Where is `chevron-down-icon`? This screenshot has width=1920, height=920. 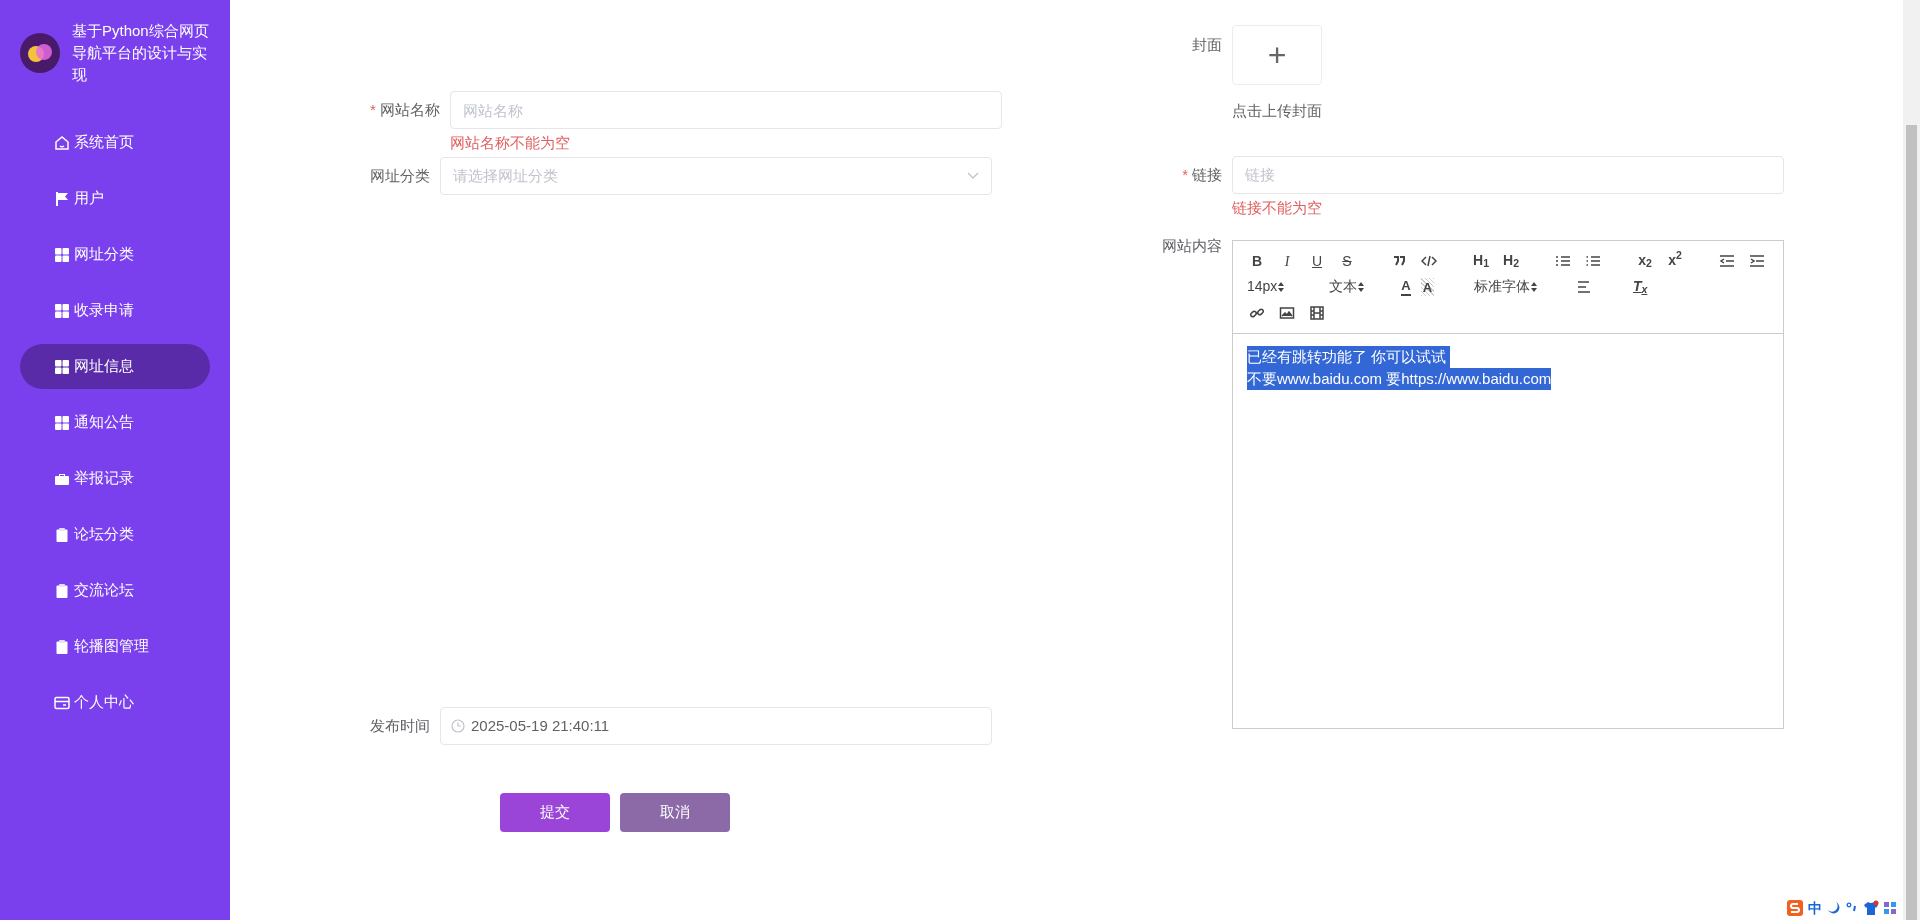
chevron-down-icon is located at coordinates (973, 176).